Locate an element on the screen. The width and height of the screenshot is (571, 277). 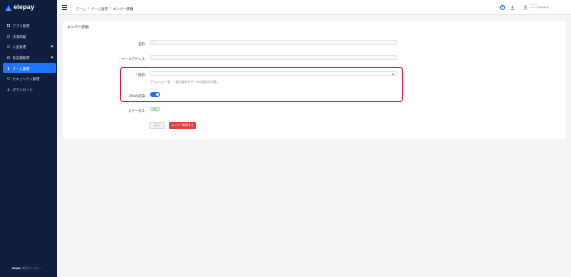
user-info: ○○○○○○ ○○○○○○@elepay.jp is located at coordinates (539, 7).